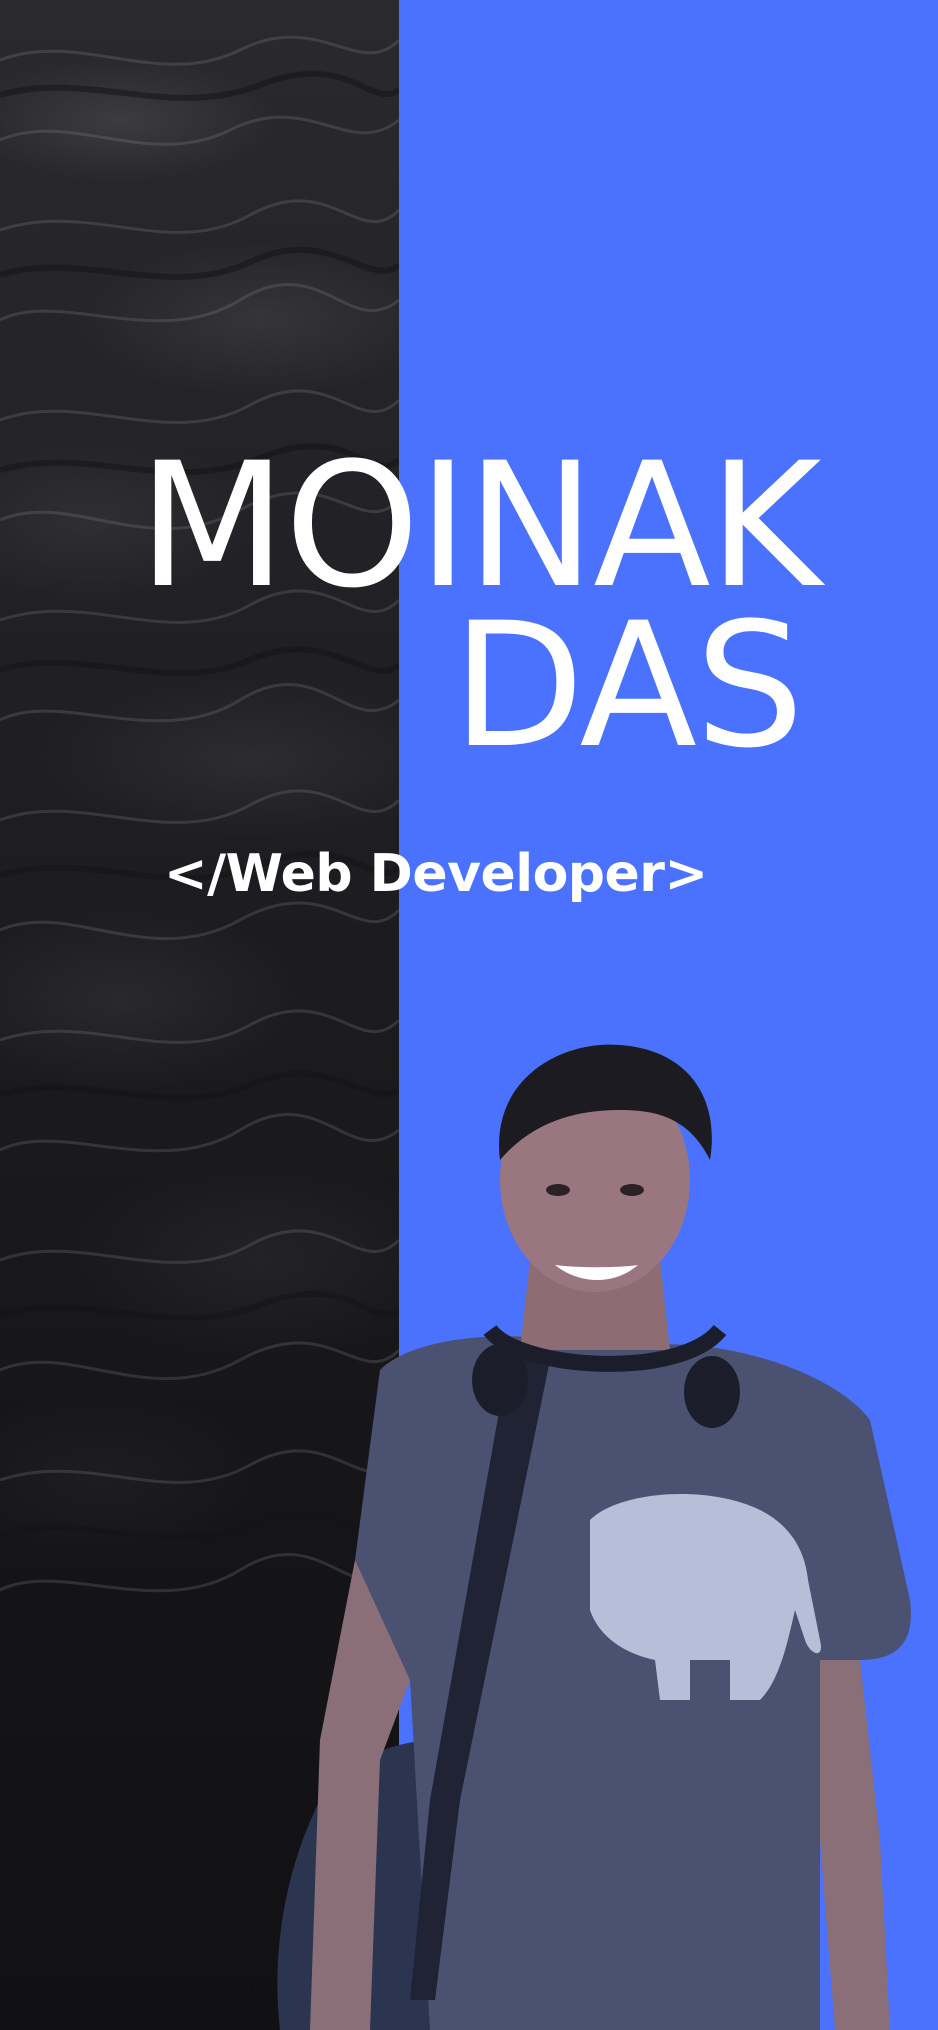  What do you see at coordinates (632, 1190) in the screenshot?
I see `right-eye` at bounding box center [632, 1190].